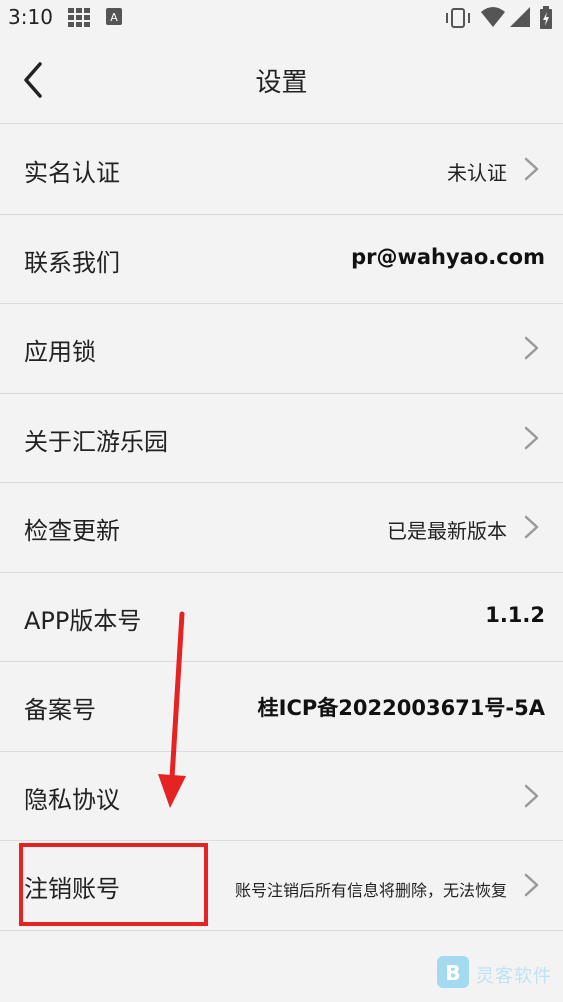  I want to click on app-notification-icon: A, so click(114, 16).